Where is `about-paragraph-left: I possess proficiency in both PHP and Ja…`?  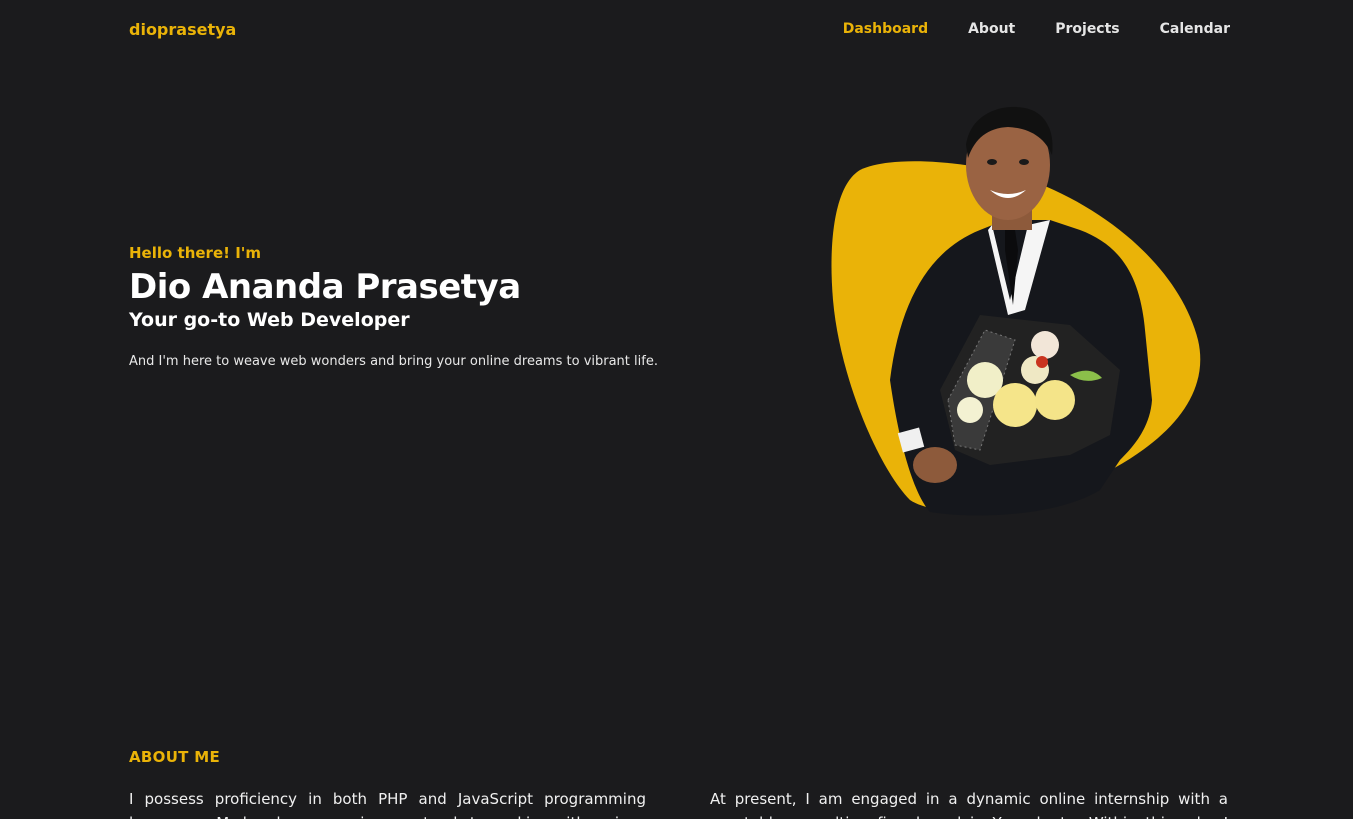 about-paragraph-left: I possess proficiency in both PHP and Ja… is located at coordinates (387, 804).